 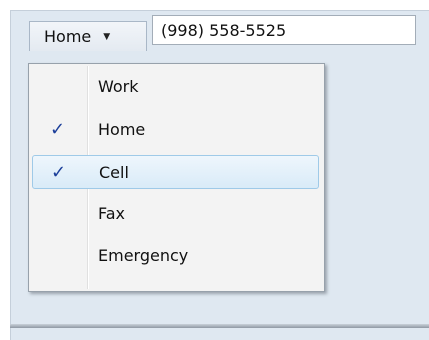 What do you see at coordinates (114, 172) in the screenshot?
I see `menu-item-label: Cell` at bounding box center [114, 172].